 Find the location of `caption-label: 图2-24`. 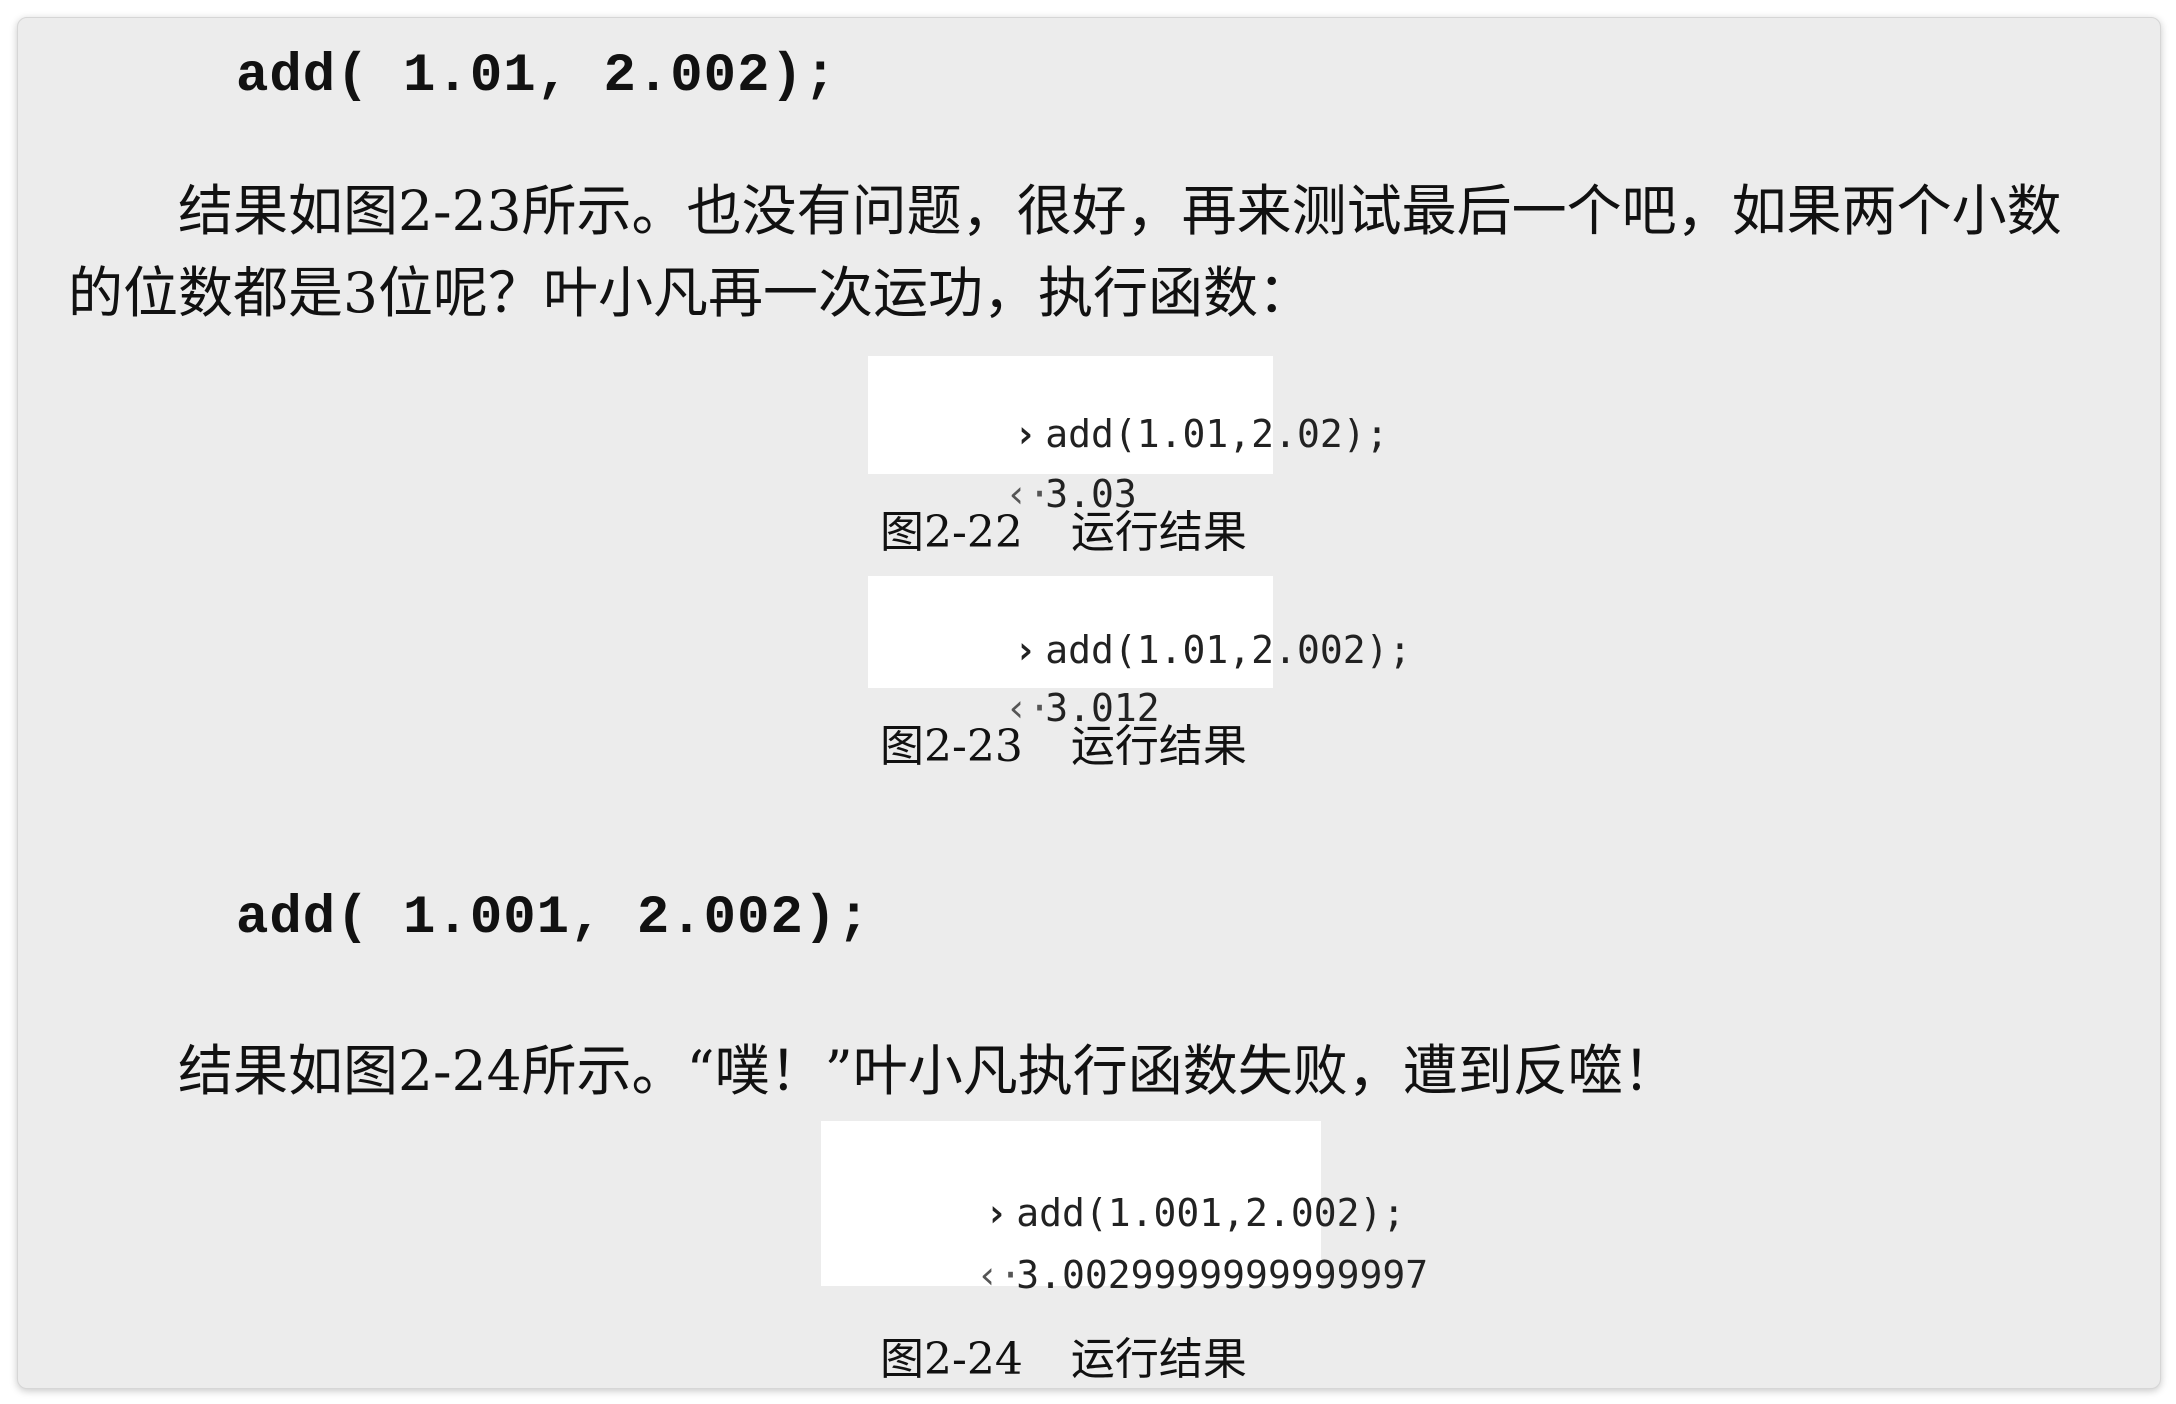

caption-label: 图2-24 is located at coordinates (951, 1359).